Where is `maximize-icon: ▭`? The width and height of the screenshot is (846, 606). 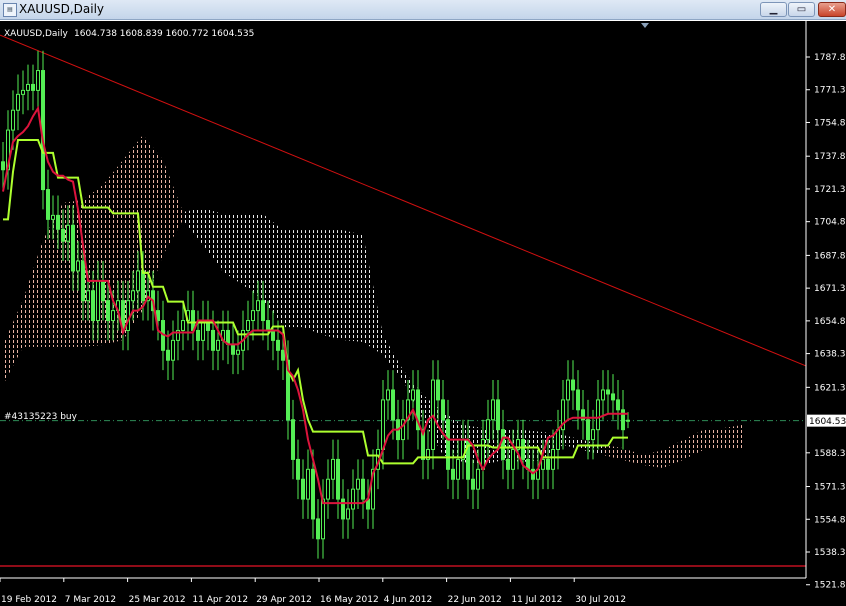 maximize-icon: ▭ is located at coordinates (801, 9).